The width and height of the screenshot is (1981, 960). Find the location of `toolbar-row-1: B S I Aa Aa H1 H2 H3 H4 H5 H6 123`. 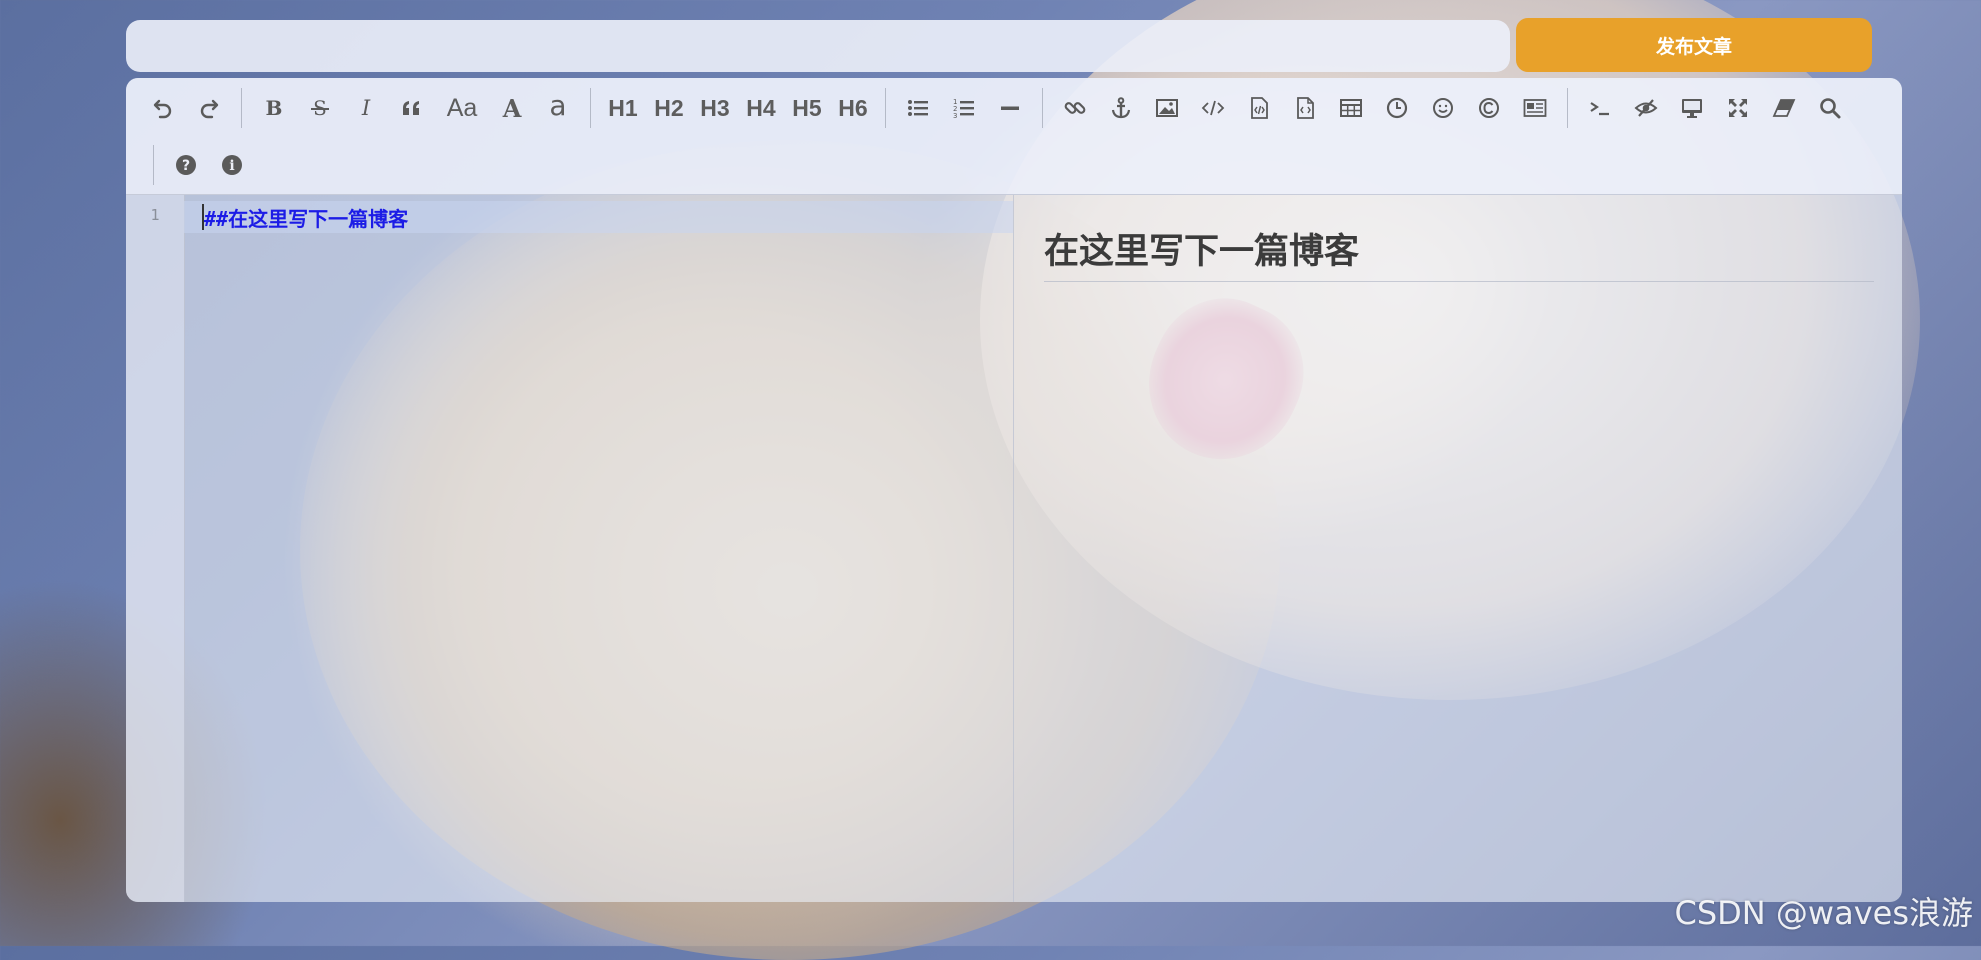

toolbar-row-1: B S I Aa Aa H1 H2 H3 H4 H5 H6 123 is located at coordinates (989, 108).